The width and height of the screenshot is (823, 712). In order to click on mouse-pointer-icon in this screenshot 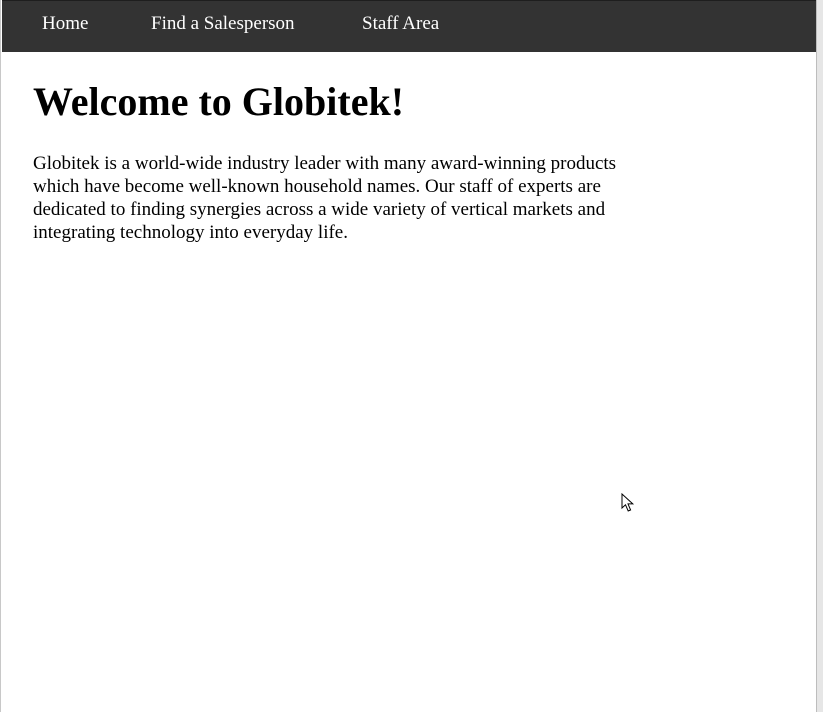, I will do `click(628, 502)`.